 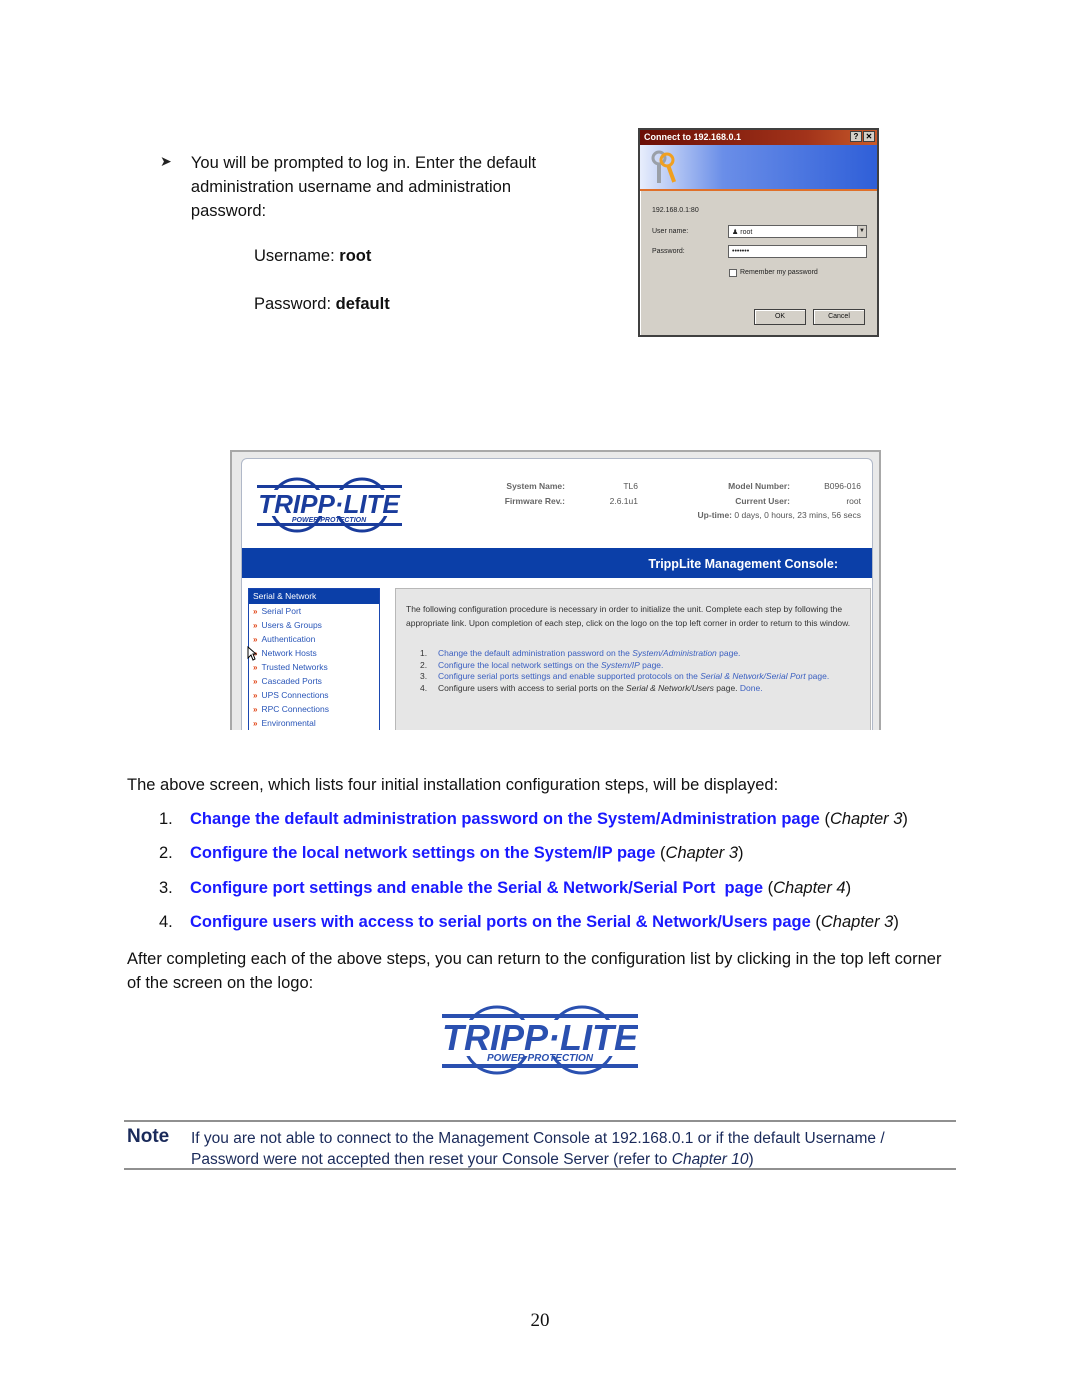 What do you see at coordinates (670, 687) in the screenshot?
I see `step-page: Serial & Network/Users` at bounding box center [670, 687].